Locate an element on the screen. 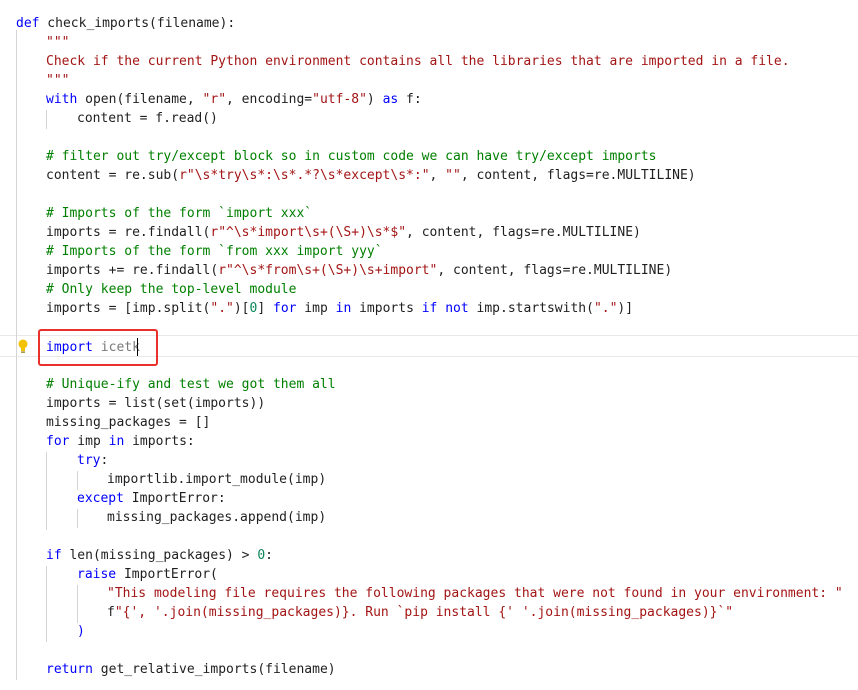 Image resolution: width=858 pixels, height=690 pixels. code-line-11: # Imports of the form `import xxx` is located at coordinates (179, 213).